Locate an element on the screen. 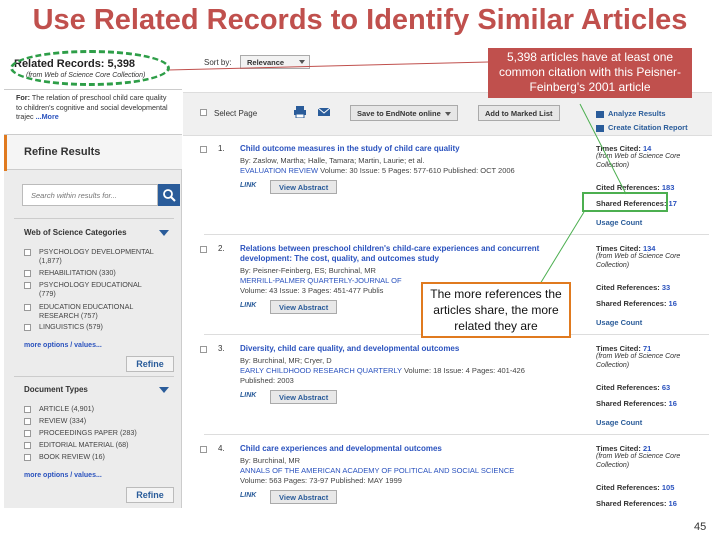 The image size is (720, 540). green-arrow-lower is located at coordinates (562, 248).